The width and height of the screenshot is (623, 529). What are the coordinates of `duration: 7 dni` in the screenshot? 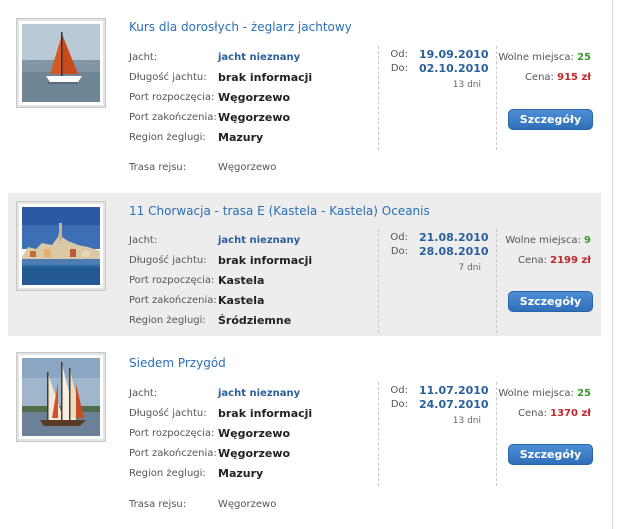 It's located at (469, 268).